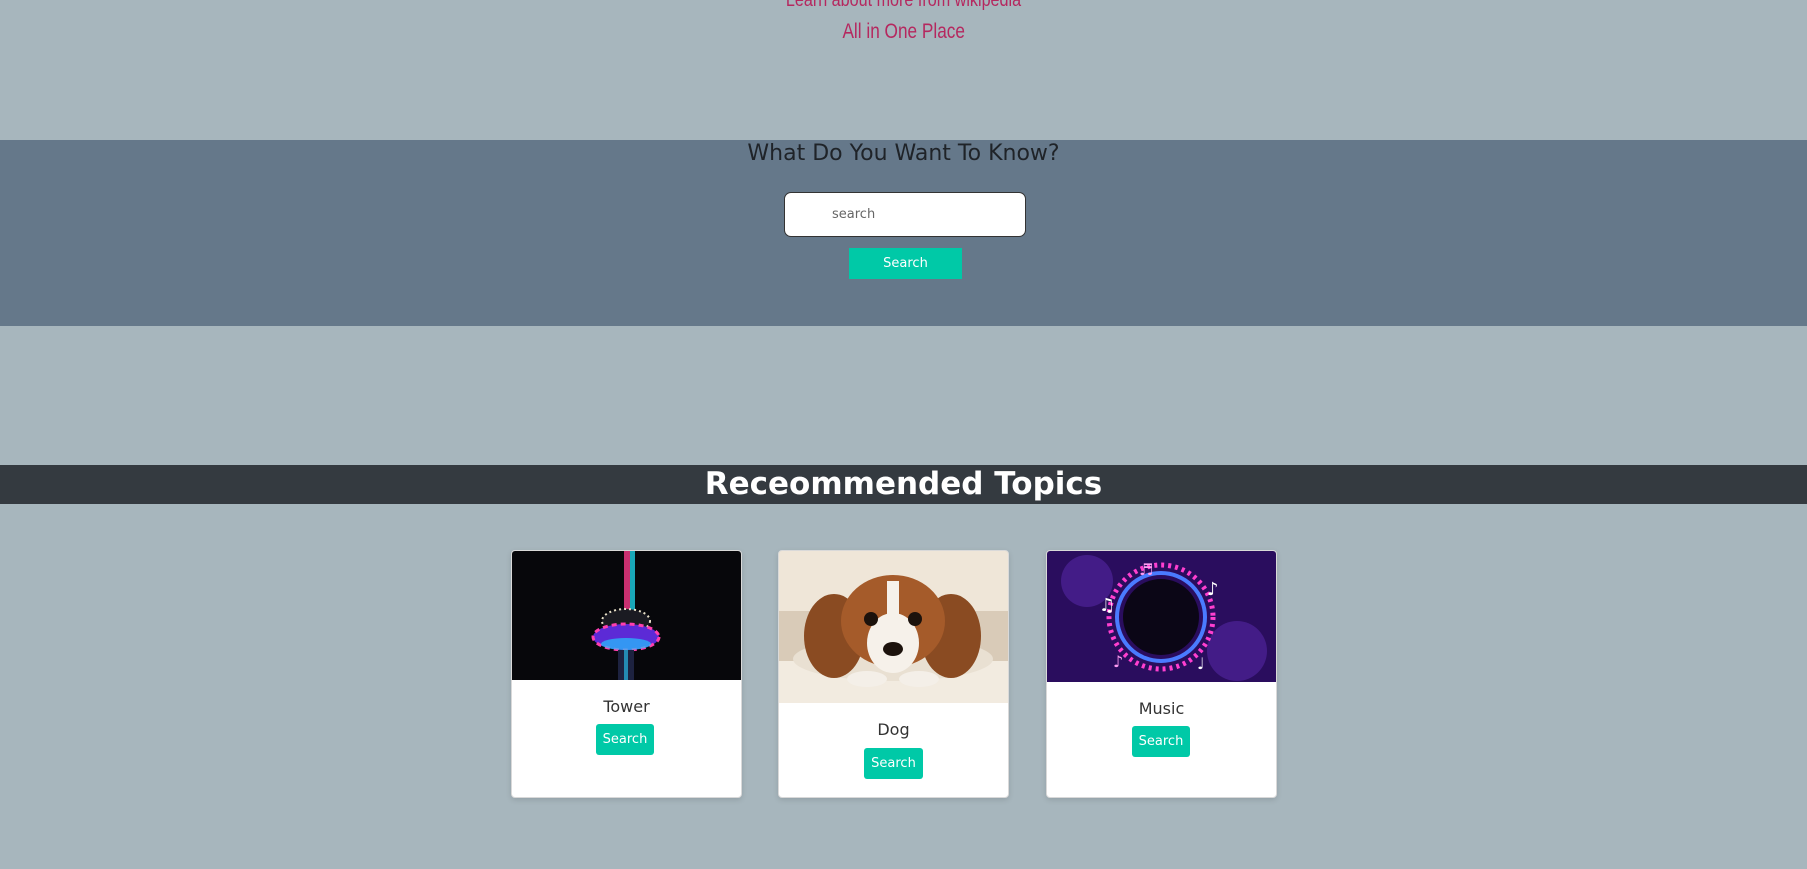 The width and height of the screenshot is (1807, 869). What do you see at coordinates (1161, 741) in the screenshot?
I see `music-search-button: Search` at bounding box center [1161, 741].